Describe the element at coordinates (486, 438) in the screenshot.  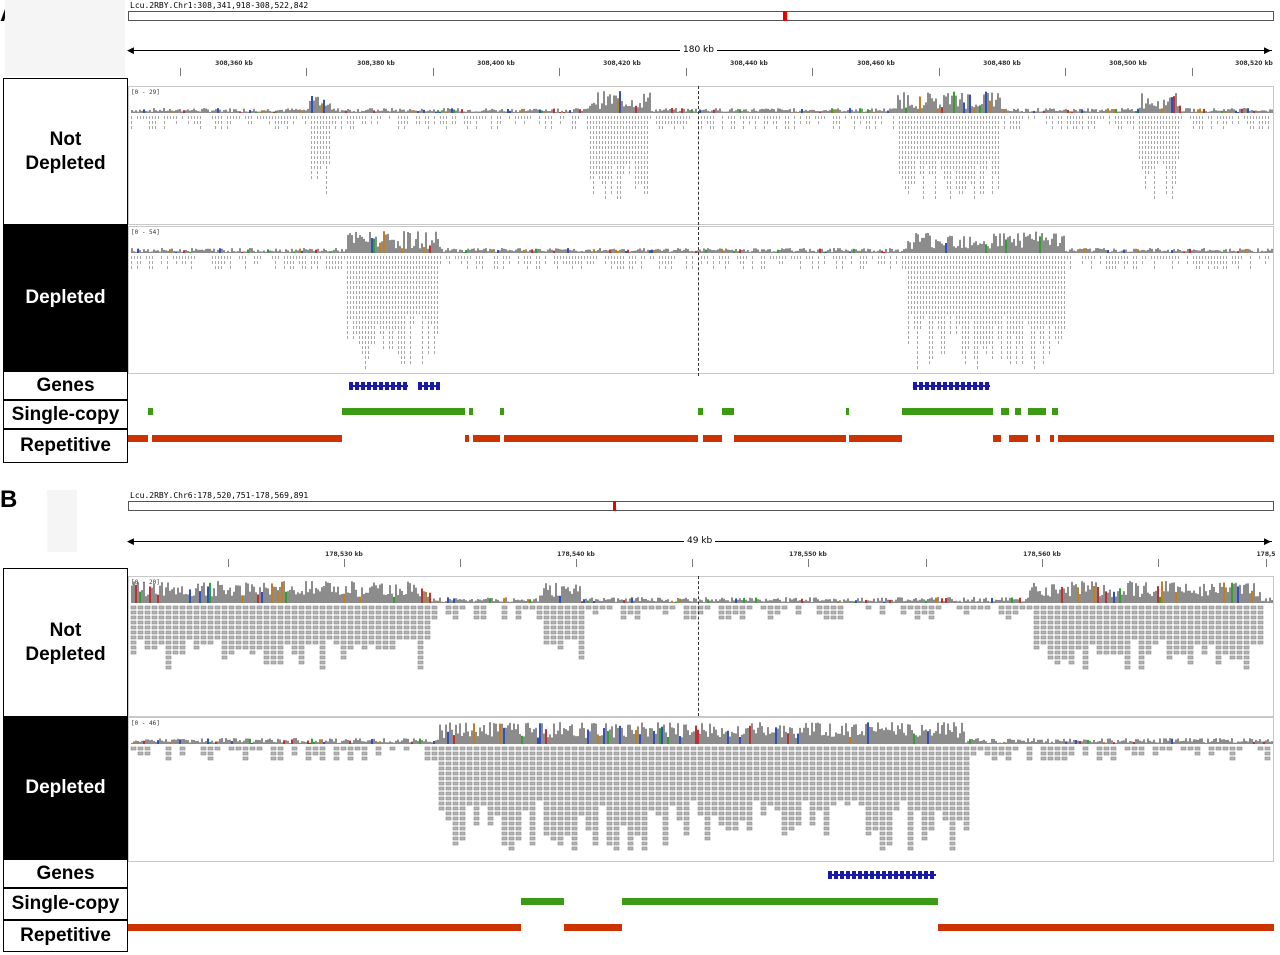
I see `repetitive-segment` at that location.